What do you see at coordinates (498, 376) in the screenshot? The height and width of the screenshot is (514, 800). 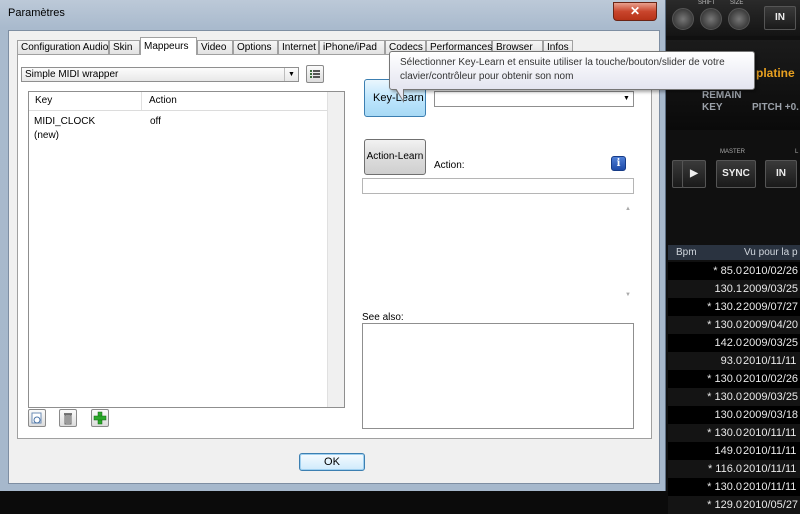 I see `see-also-box` at bounding box center [498, 376].